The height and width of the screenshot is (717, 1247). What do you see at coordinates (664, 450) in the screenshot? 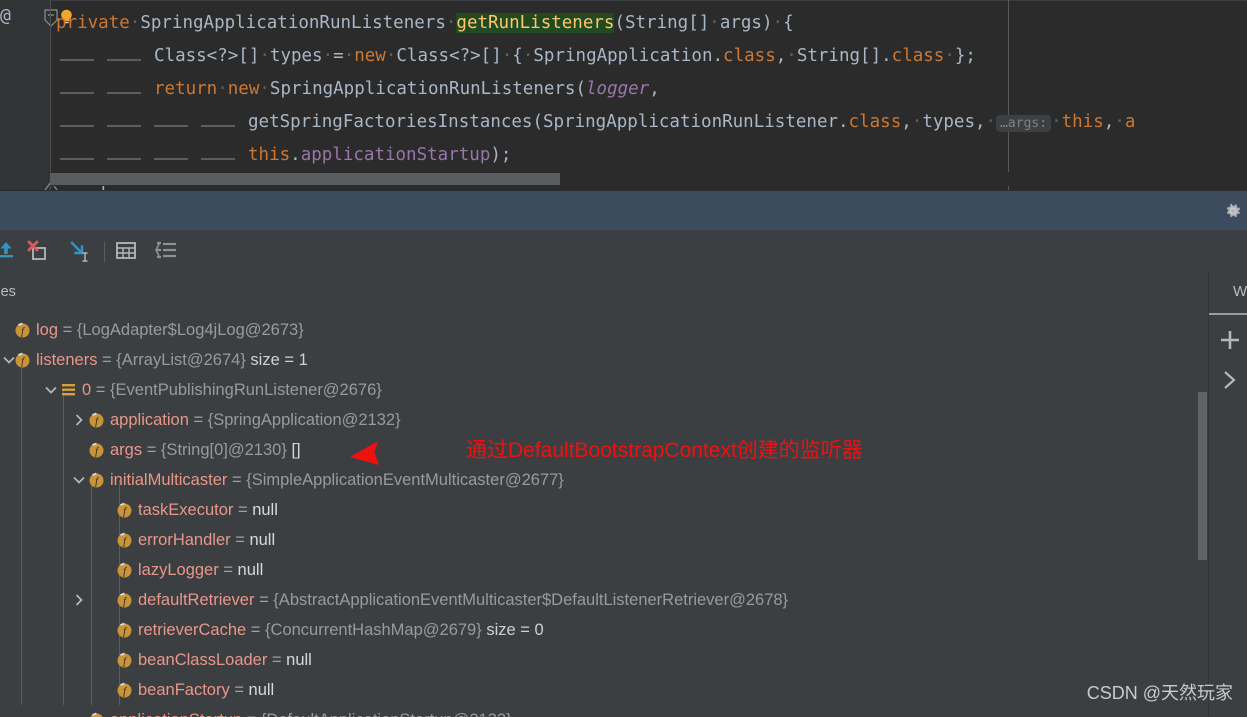
I see `annotation-text: 通过DefaultBootstrapContext创建的监听器` at bounding box center [664, 450].